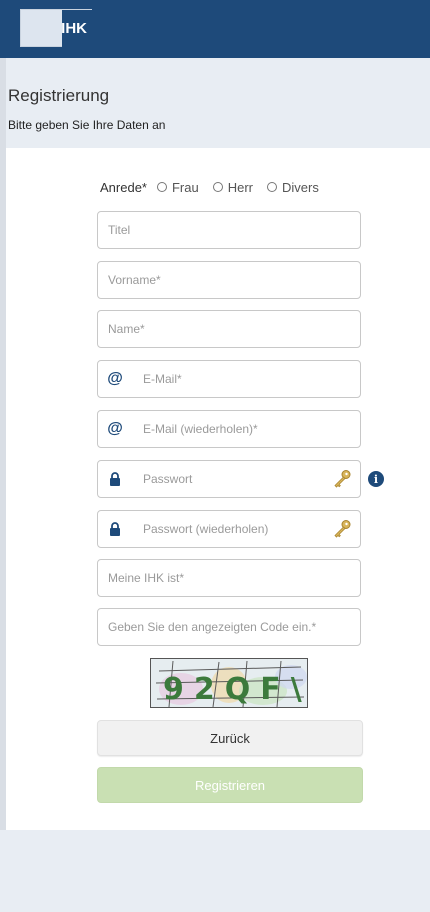 The image size is (430, 912). I want to click on email-input, so click(229, 379).